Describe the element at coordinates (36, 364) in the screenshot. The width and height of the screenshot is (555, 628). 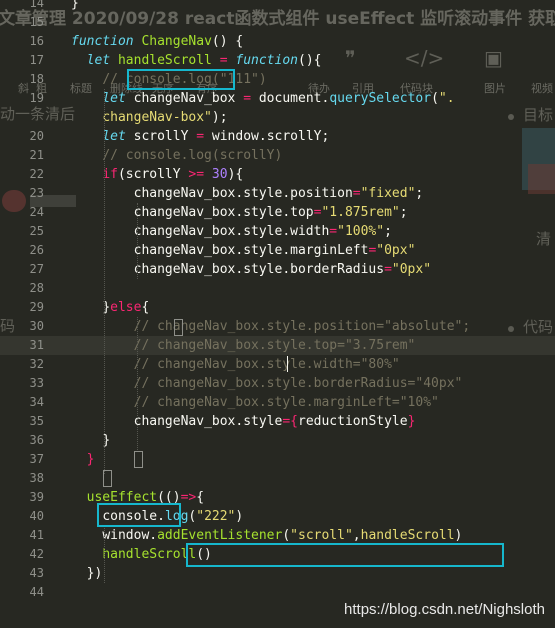
I see `line-number: 32` at that location.